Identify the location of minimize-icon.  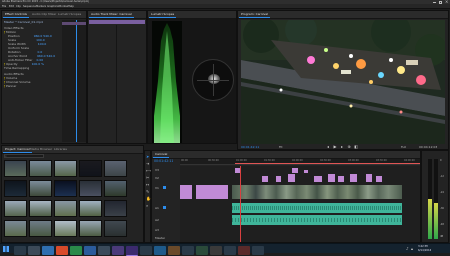
(434, 2).